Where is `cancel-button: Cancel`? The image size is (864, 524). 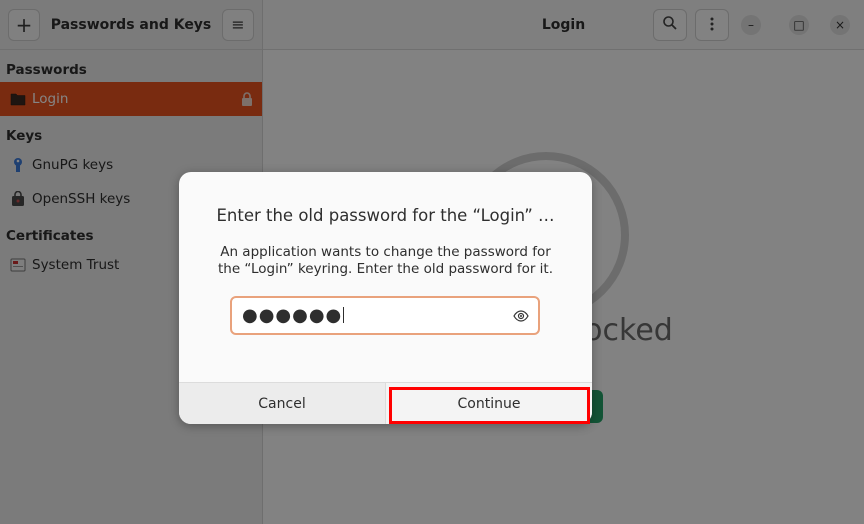 cancel-button: Cancel is located at coordinates (282, 403).